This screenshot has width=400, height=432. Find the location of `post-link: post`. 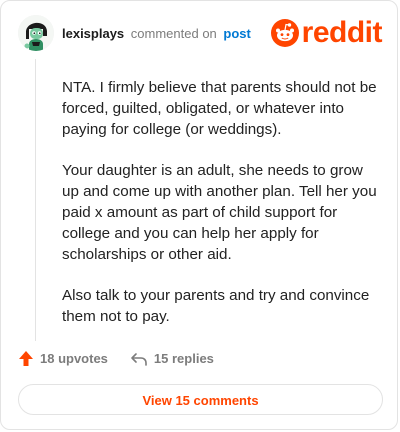

post-link: post is located at coordinates (236, 33).